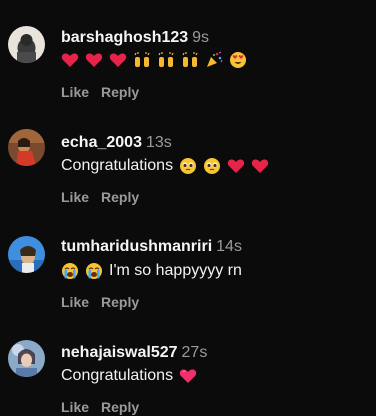 The height and width of the screenshot is (416, 376). Describe the element at coordinates (188, 376) in the screenshot. I see `pink-heart-icon` at that location.